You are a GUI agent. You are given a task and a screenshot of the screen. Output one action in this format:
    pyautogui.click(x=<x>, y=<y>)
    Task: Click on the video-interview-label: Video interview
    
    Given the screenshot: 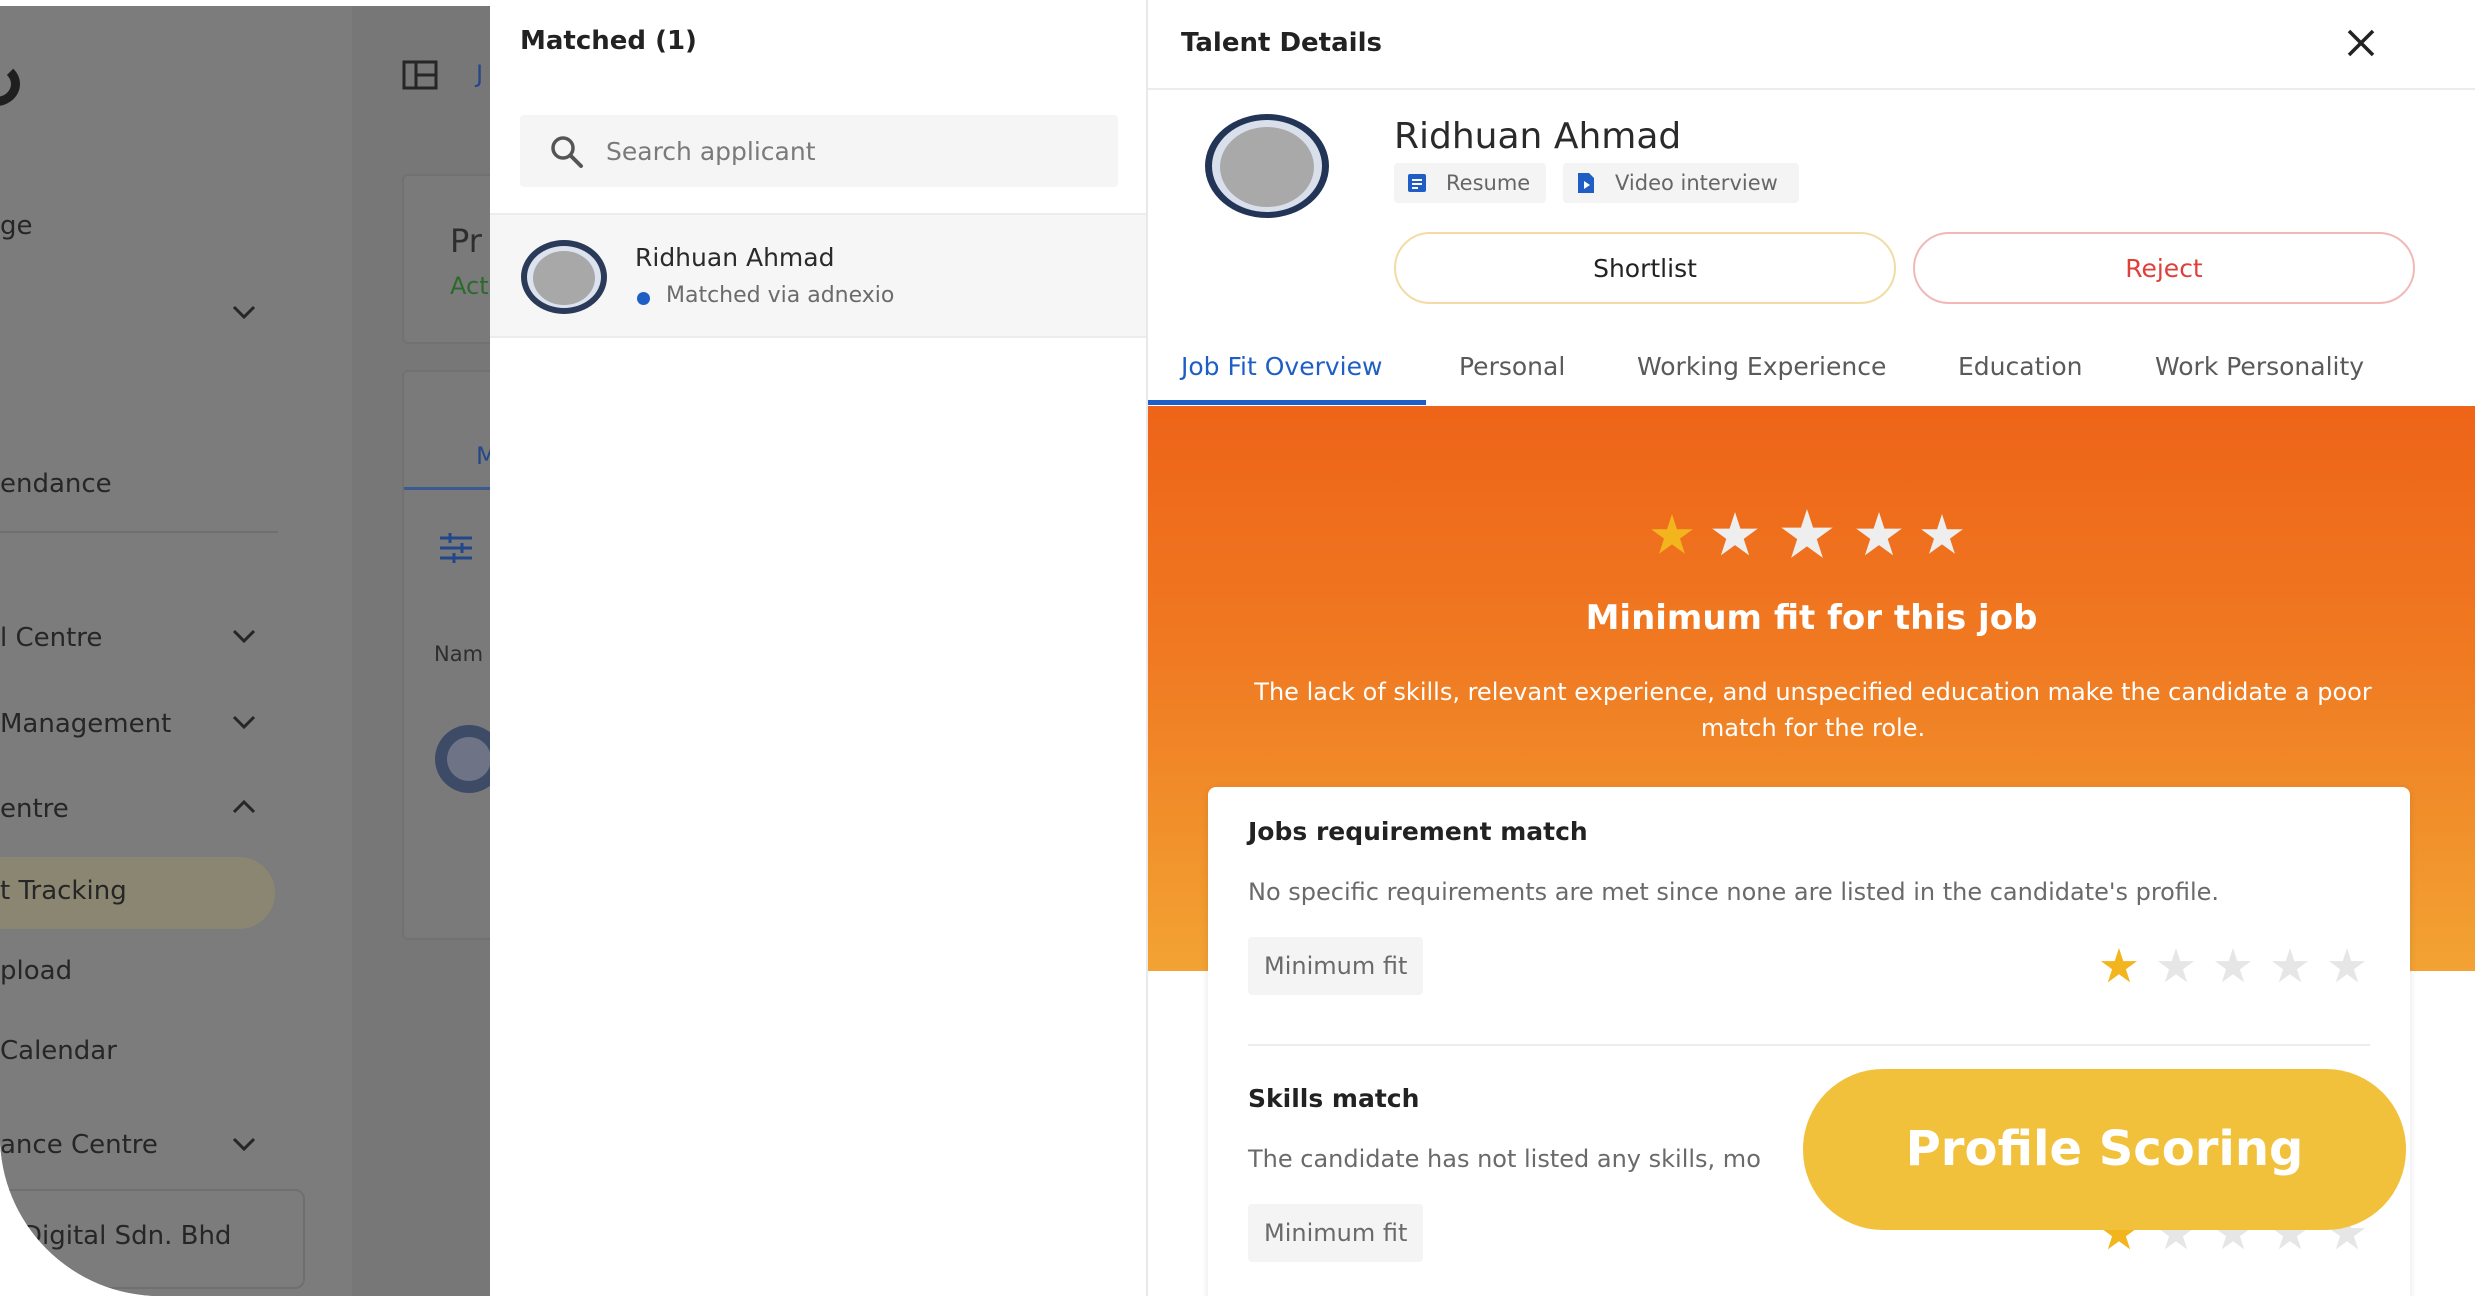 What is the action you would take?
    pyautogui.click(x=1696, y=183)
    